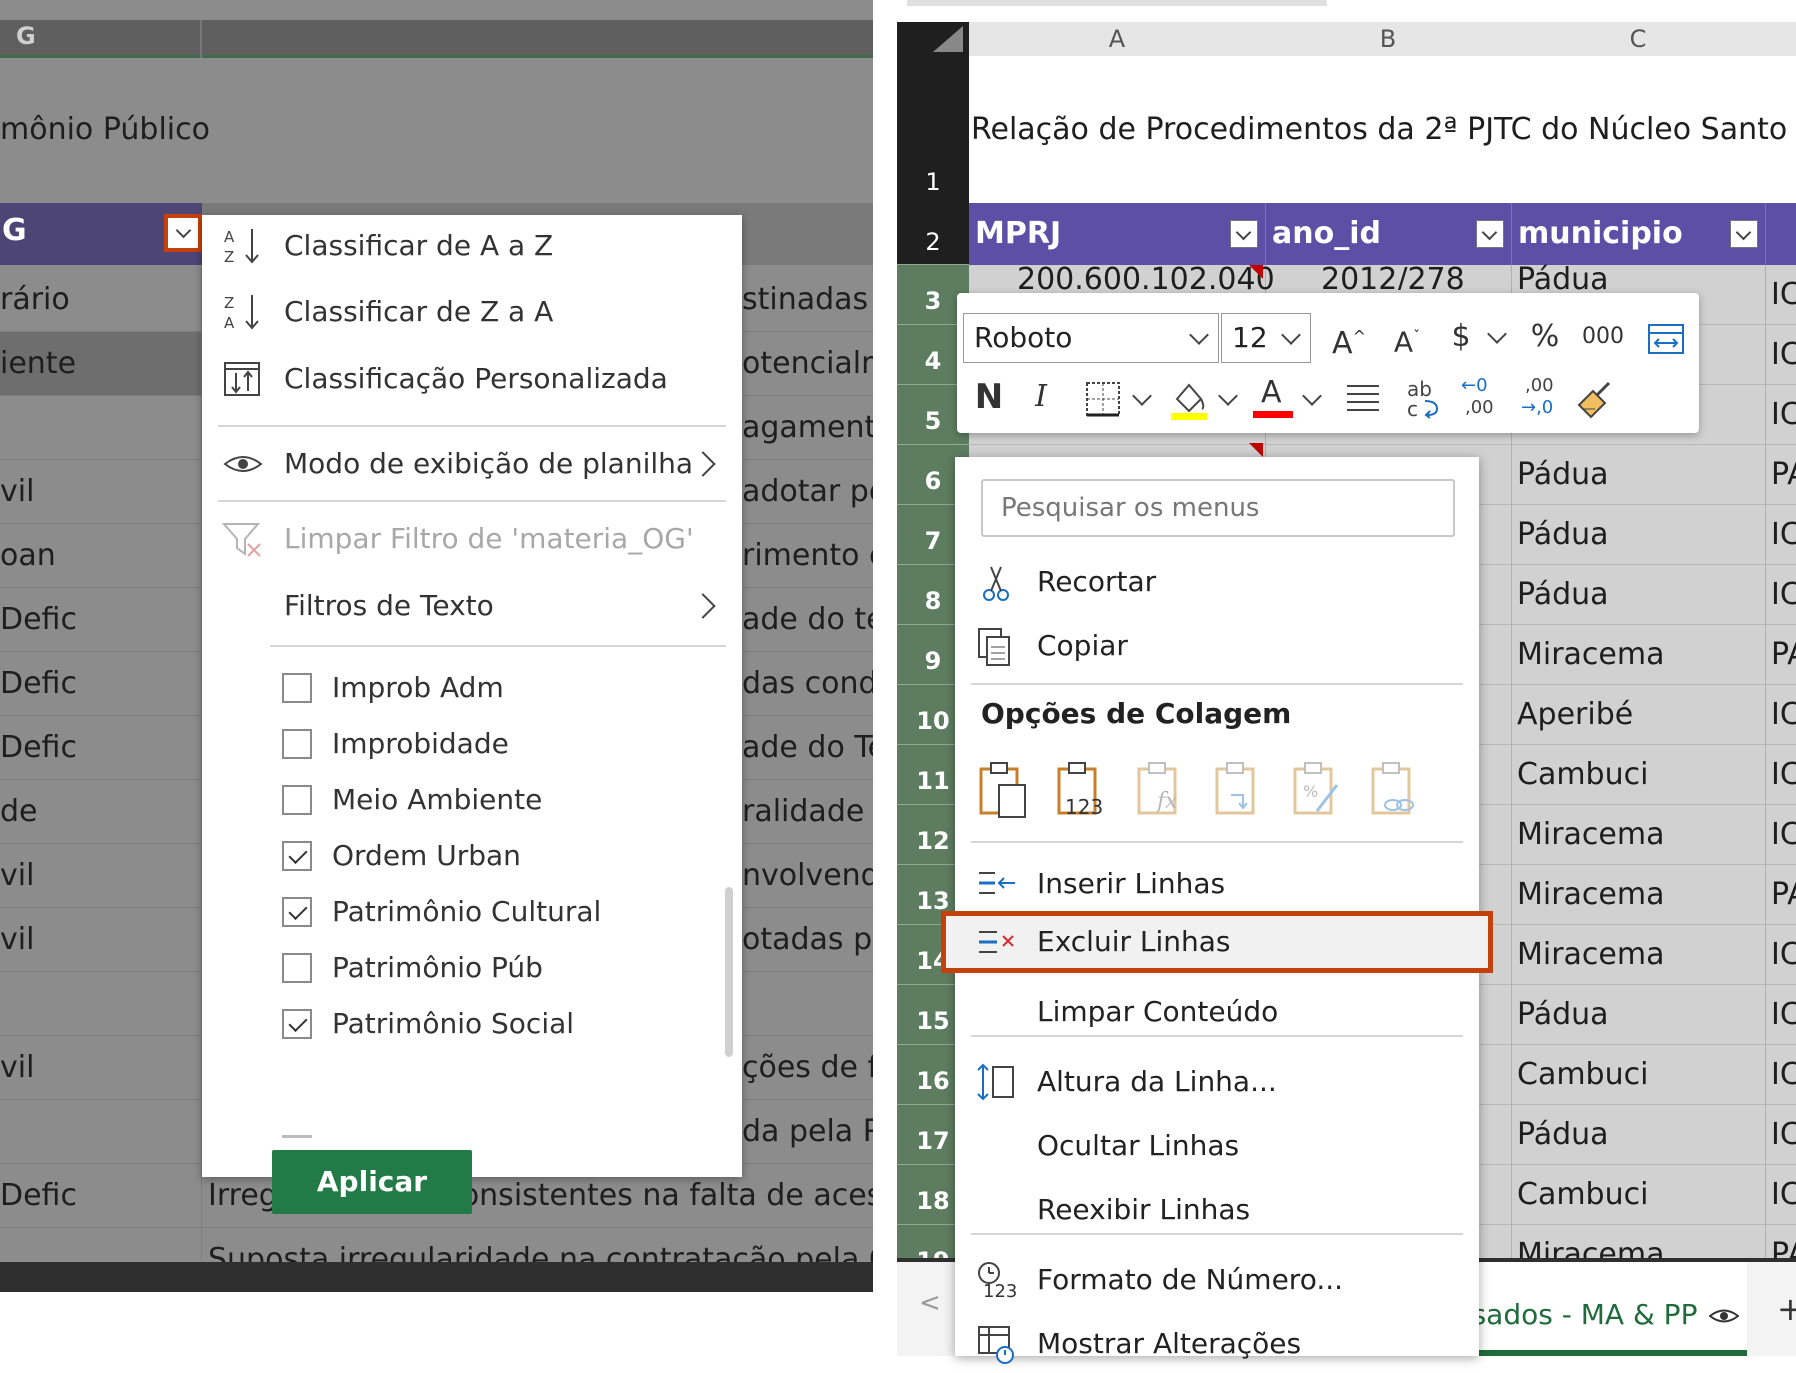  Describe the element at coordinates (1217, 581) in the screenshot. I see `cut-item: Recortar` at that location.